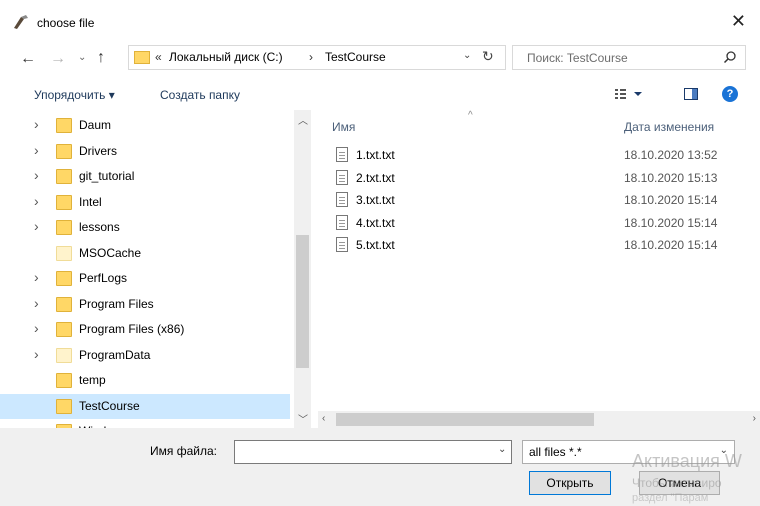  Describe the element at coordinates (115, 354) in the screenshot. I see `tree-item-label: ProgramData` at that location.